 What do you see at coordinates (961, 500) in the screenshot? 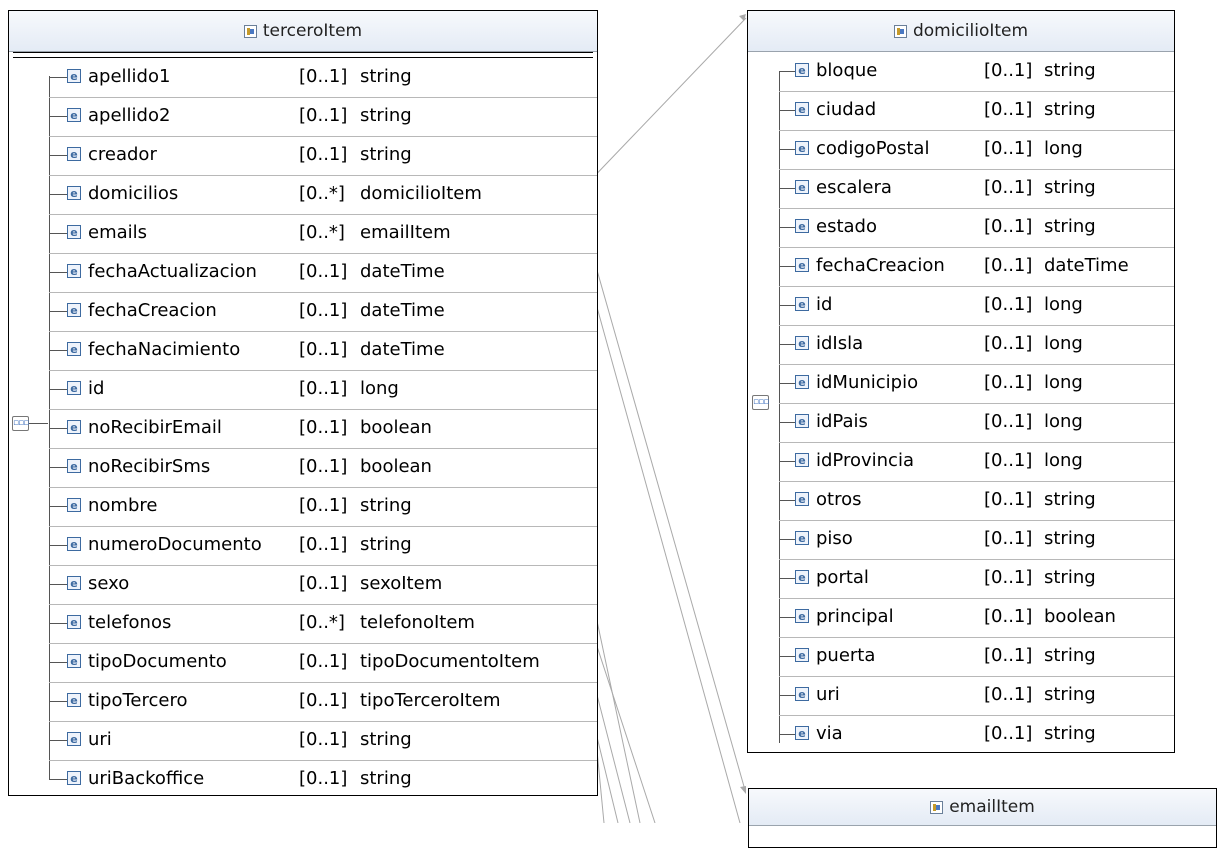
I see `element-row: e otros [0..1] string` at bounding box center [961, 500].